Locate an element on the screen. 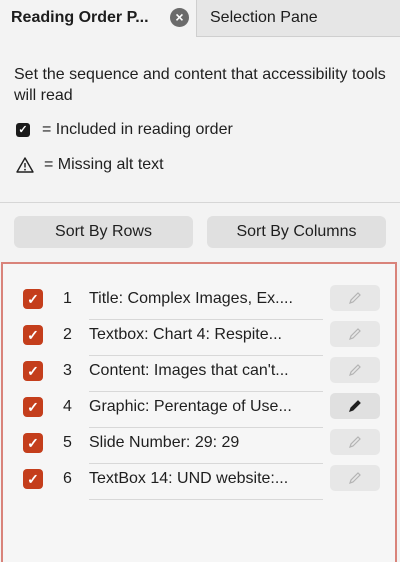 This screenshot has width=400, height=562. item-underline is located at coordinates (206, 499).